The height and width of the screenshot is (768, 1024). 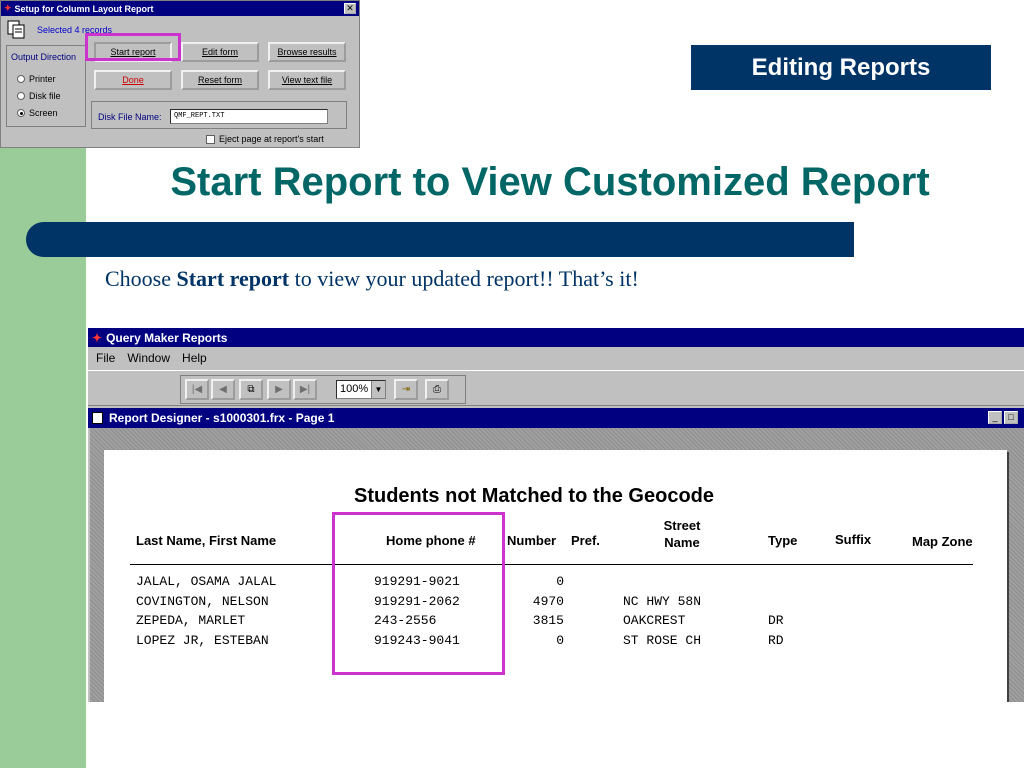 I want to click on radio-disk-file-label: Disk file, so click(x=45, y=96).